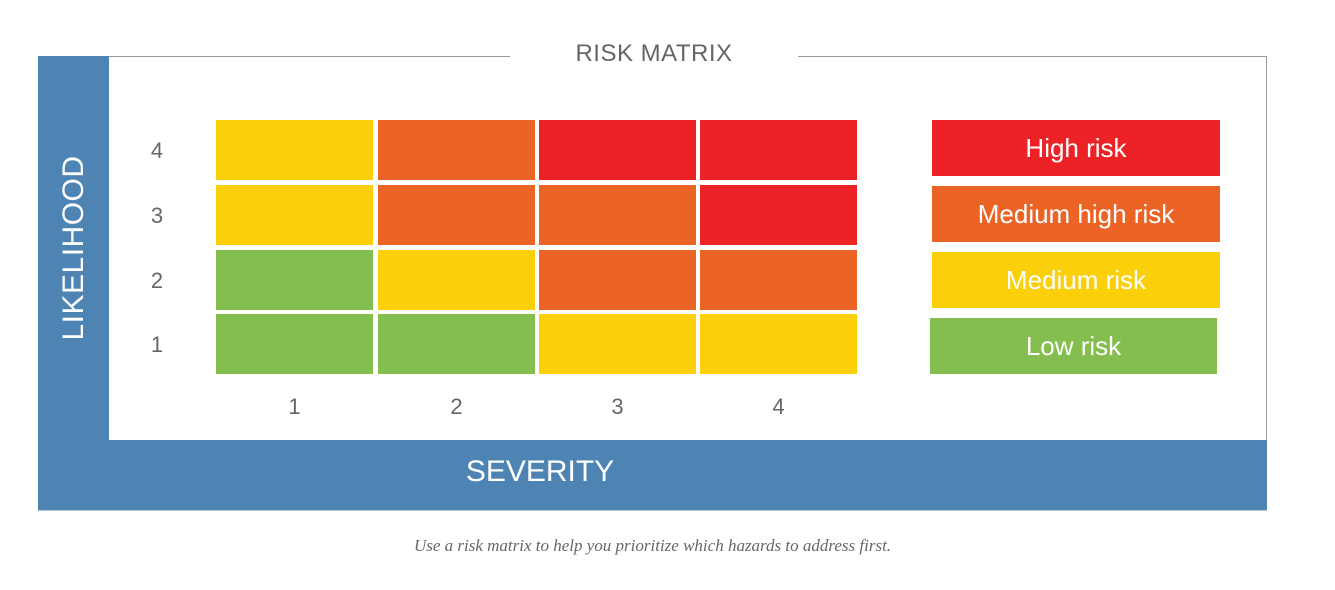  I want to click on legend-label: Medium risk, so click(1076, 279).